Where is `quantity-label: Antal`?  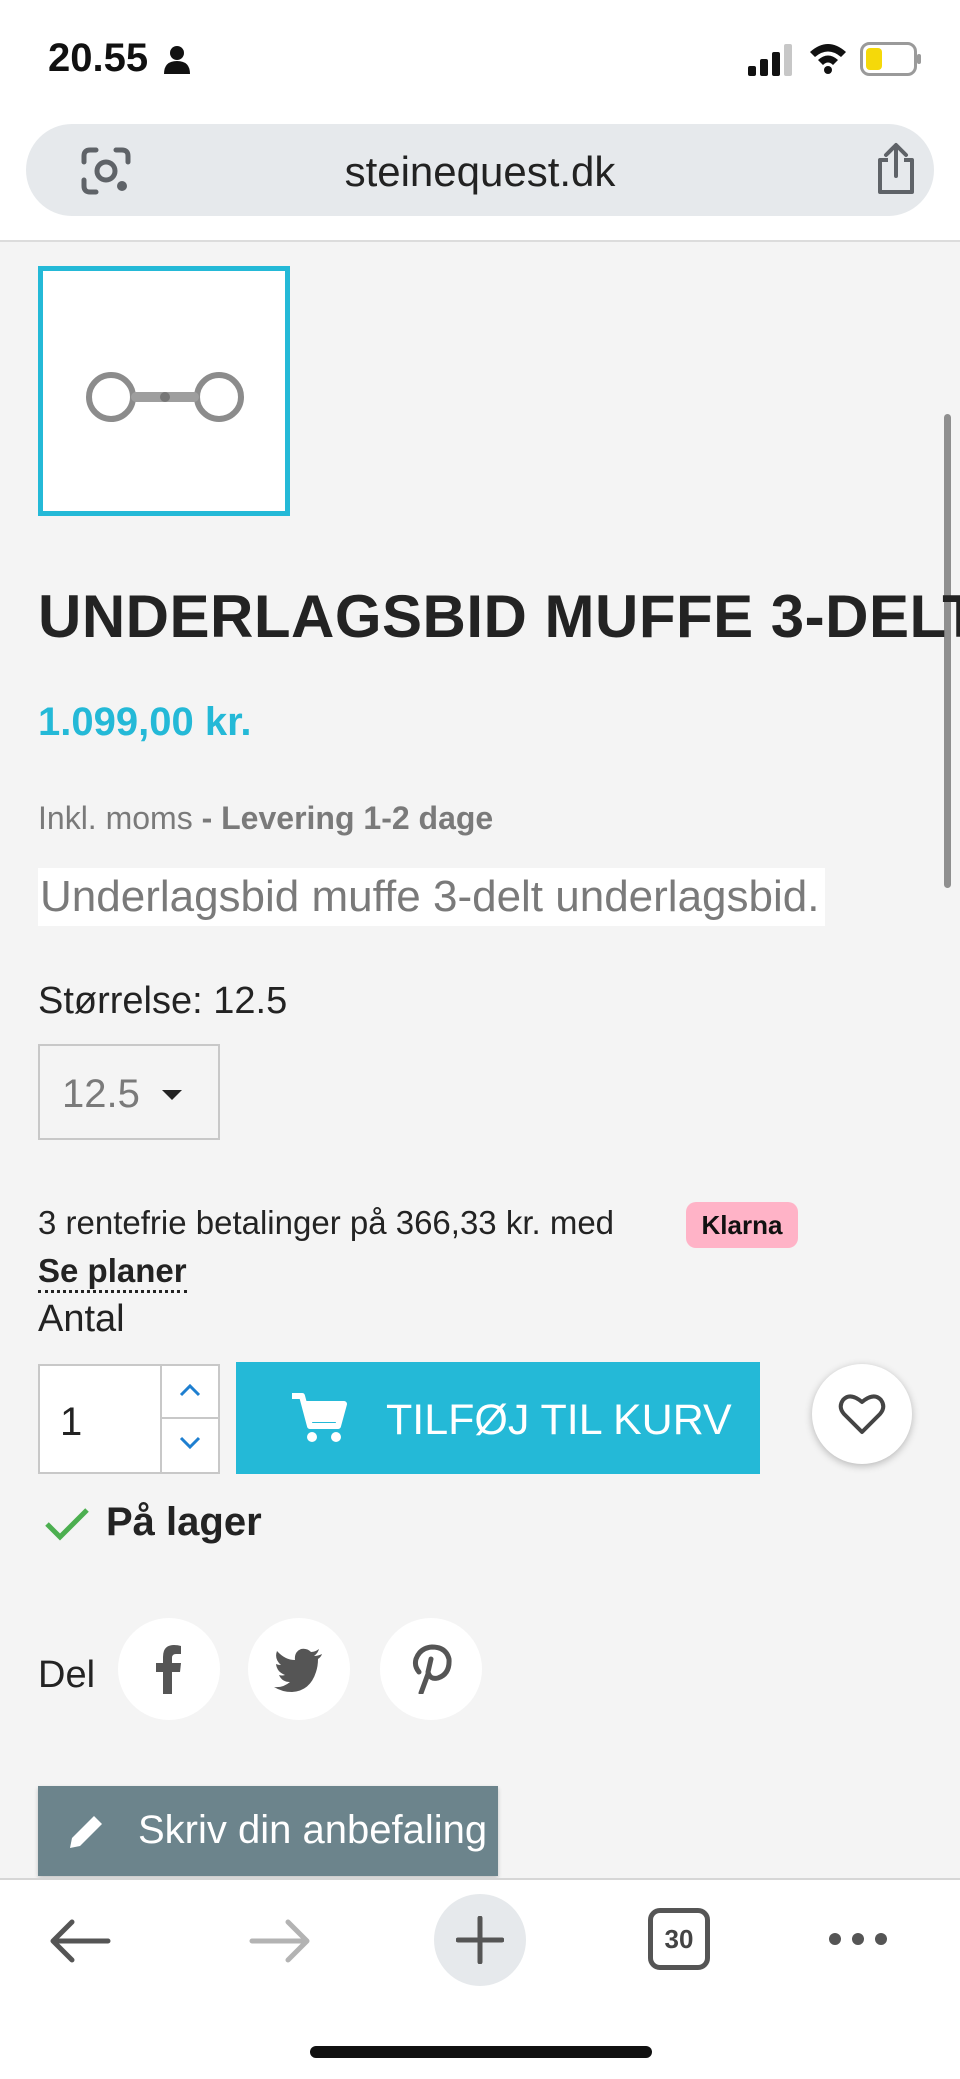
quantity-label: Antal is located at coordinates (81, 1319).